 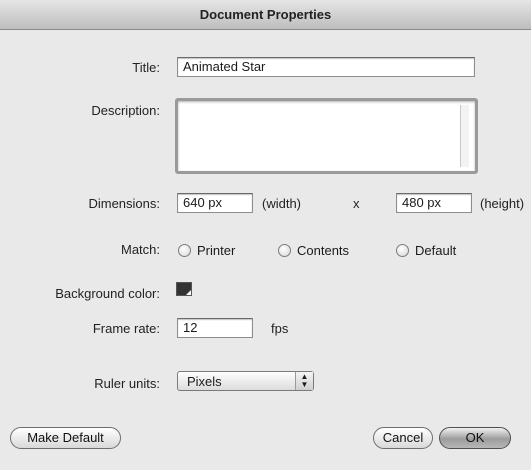 I want to click on height-unit-label: (height), so click(x=502, y=203).